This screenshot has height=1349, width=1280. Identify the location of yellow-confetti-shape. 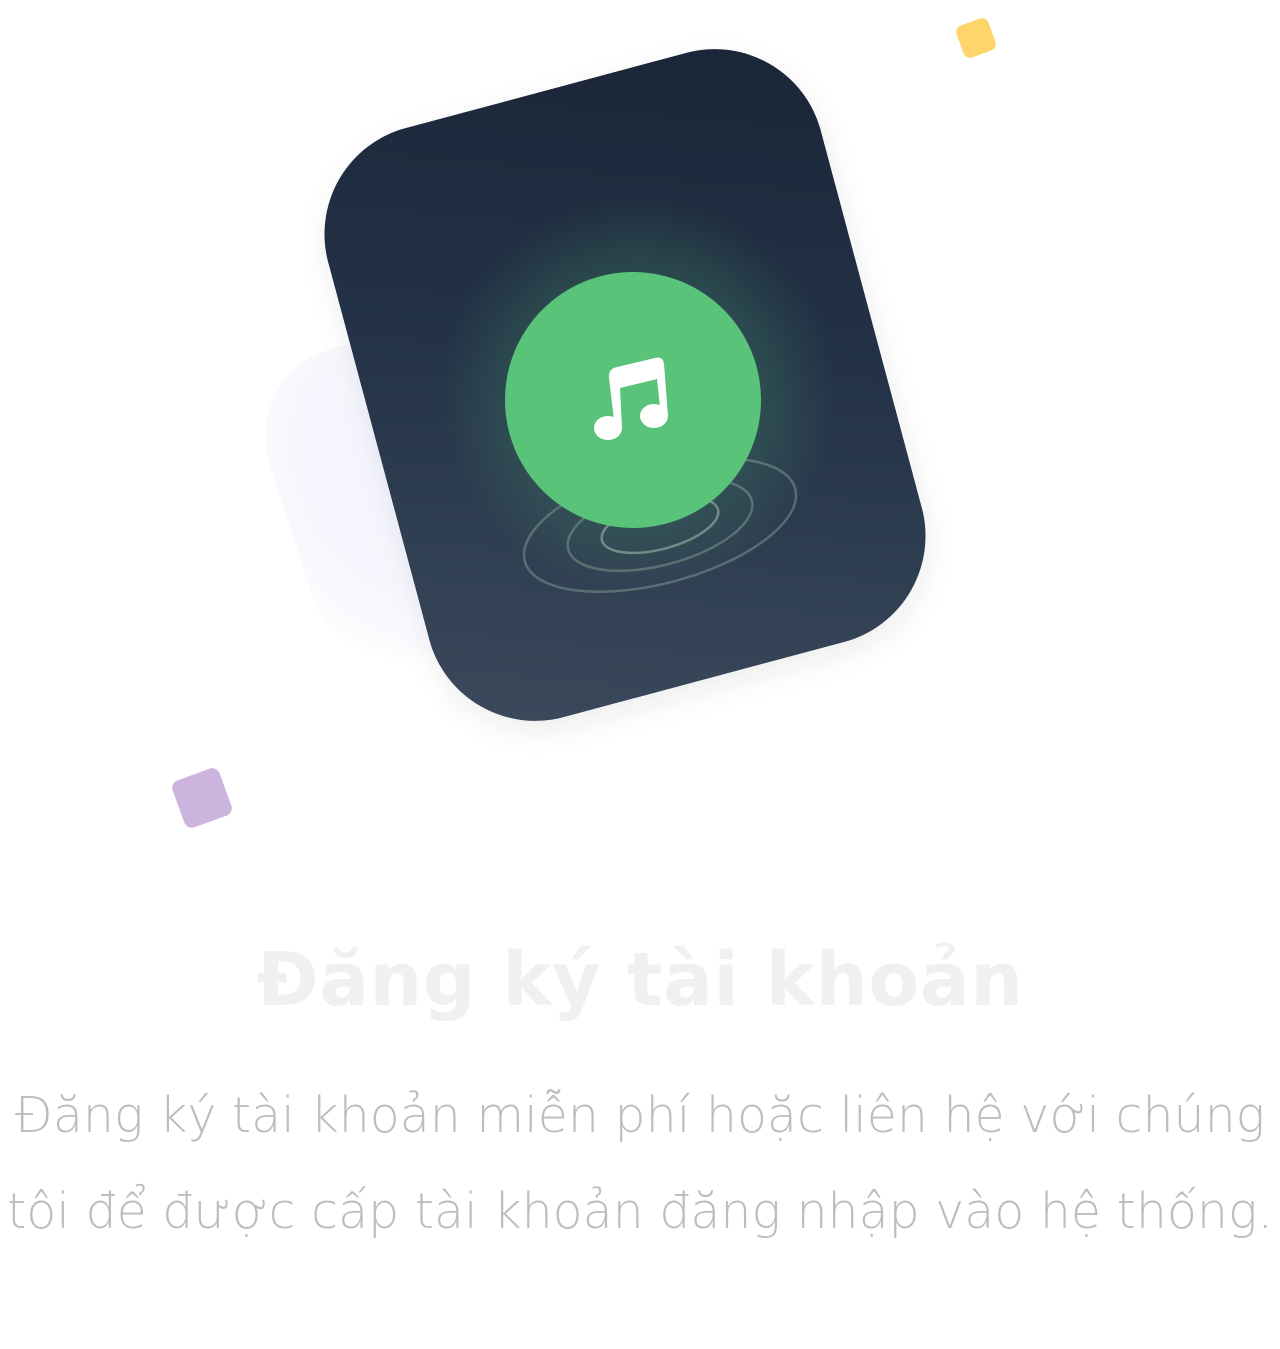
(976, 38).